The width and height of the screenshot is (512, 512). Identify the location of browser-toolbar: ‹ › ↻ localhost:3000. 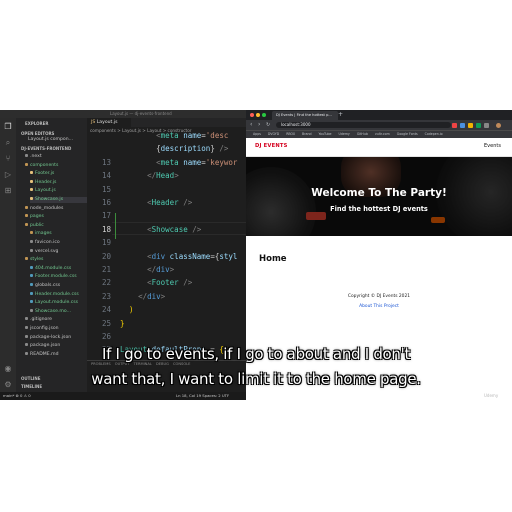
(379, 125).